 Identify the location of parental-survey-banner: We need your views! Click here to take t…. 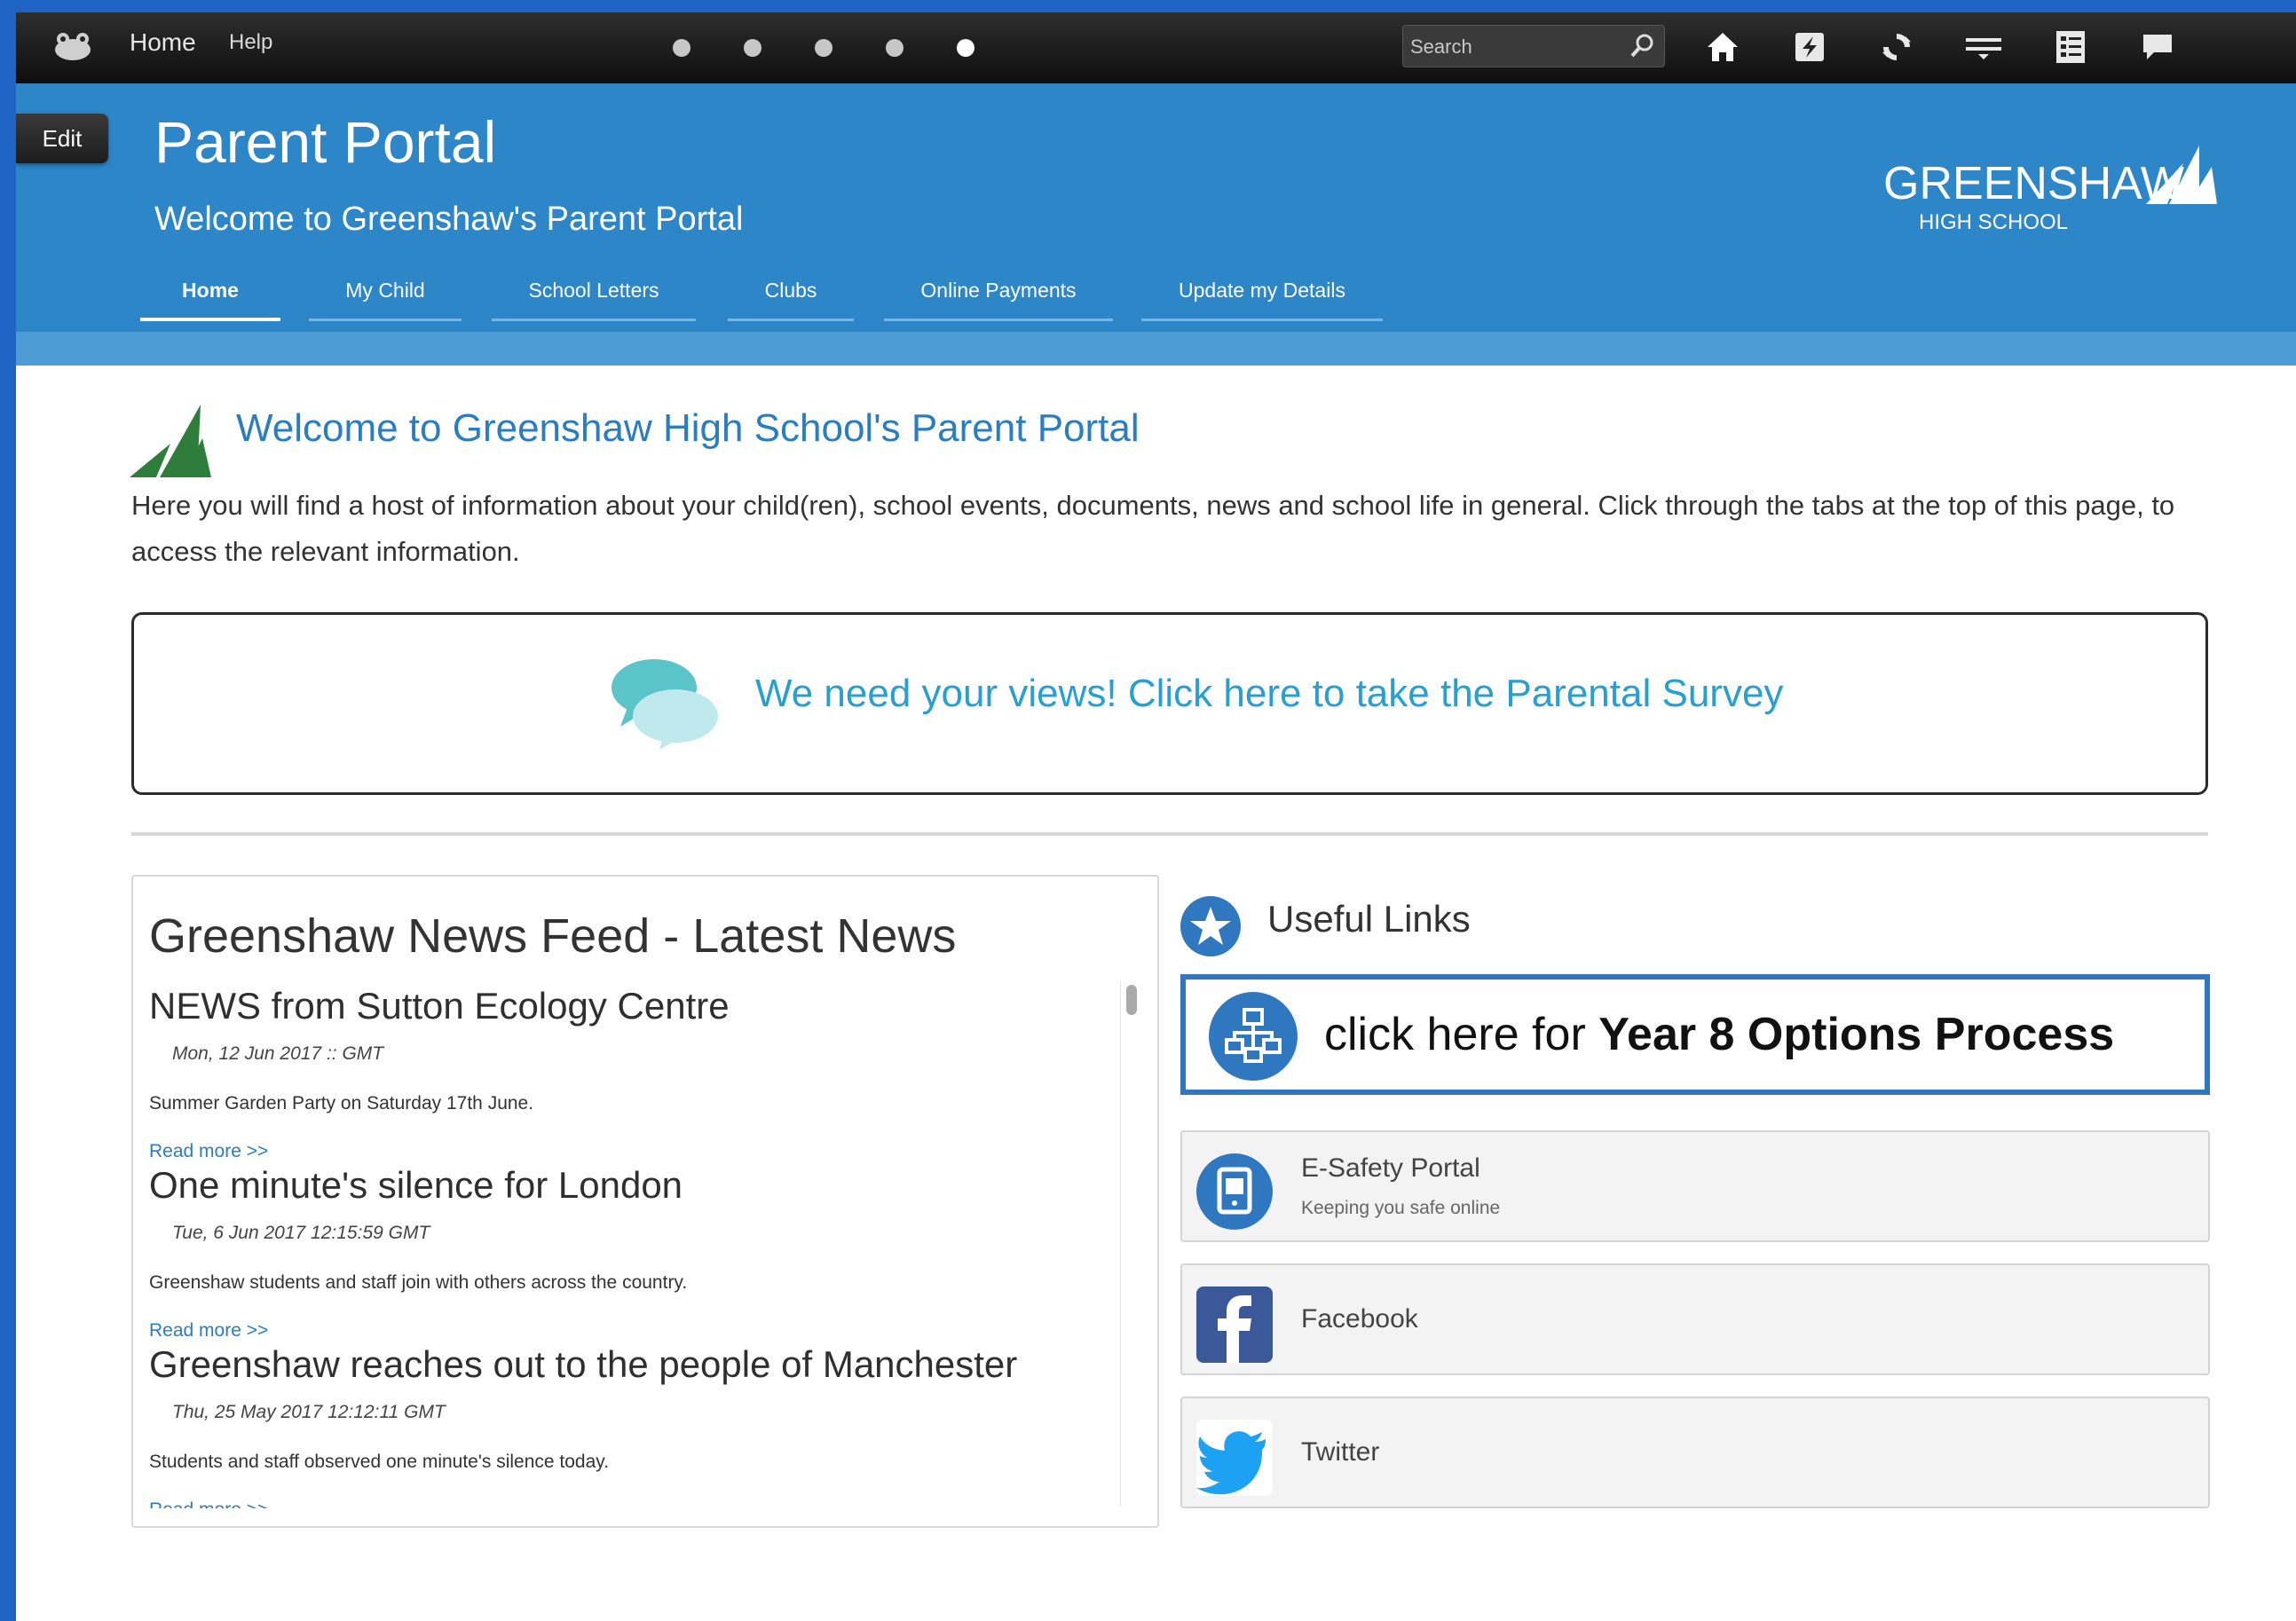
(1170, 703).